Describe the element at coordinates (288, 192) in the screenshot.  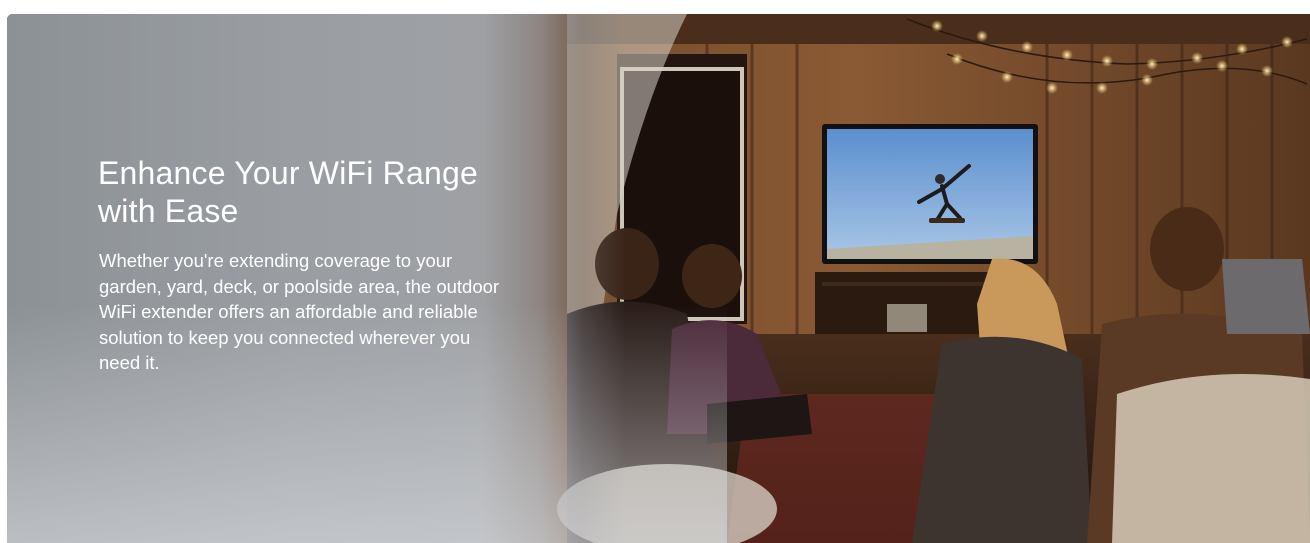
I see `hero-headline: Enhance Your WiFi Range with Ease` at that location.